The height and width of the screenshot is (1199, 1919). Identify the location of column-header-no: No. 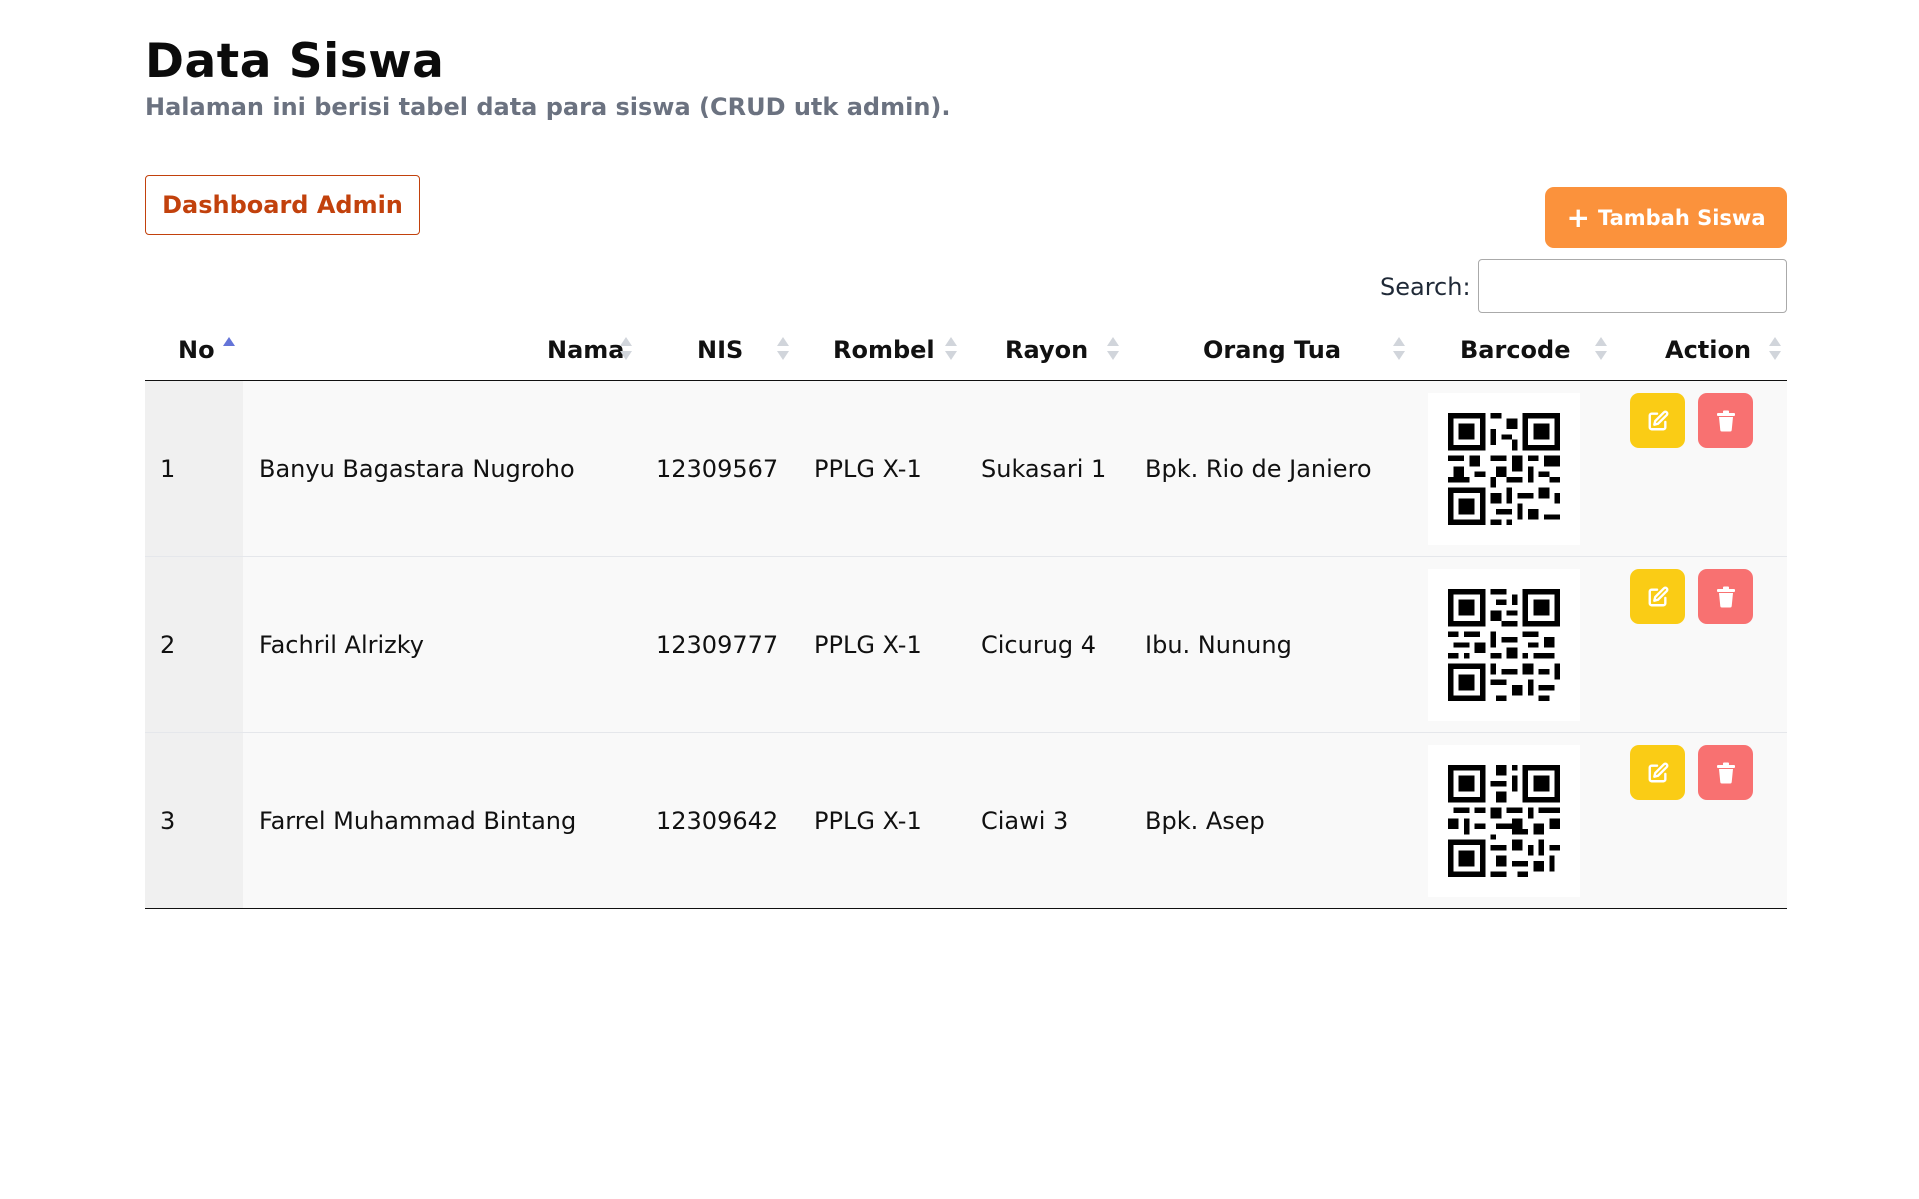
(196, 349).